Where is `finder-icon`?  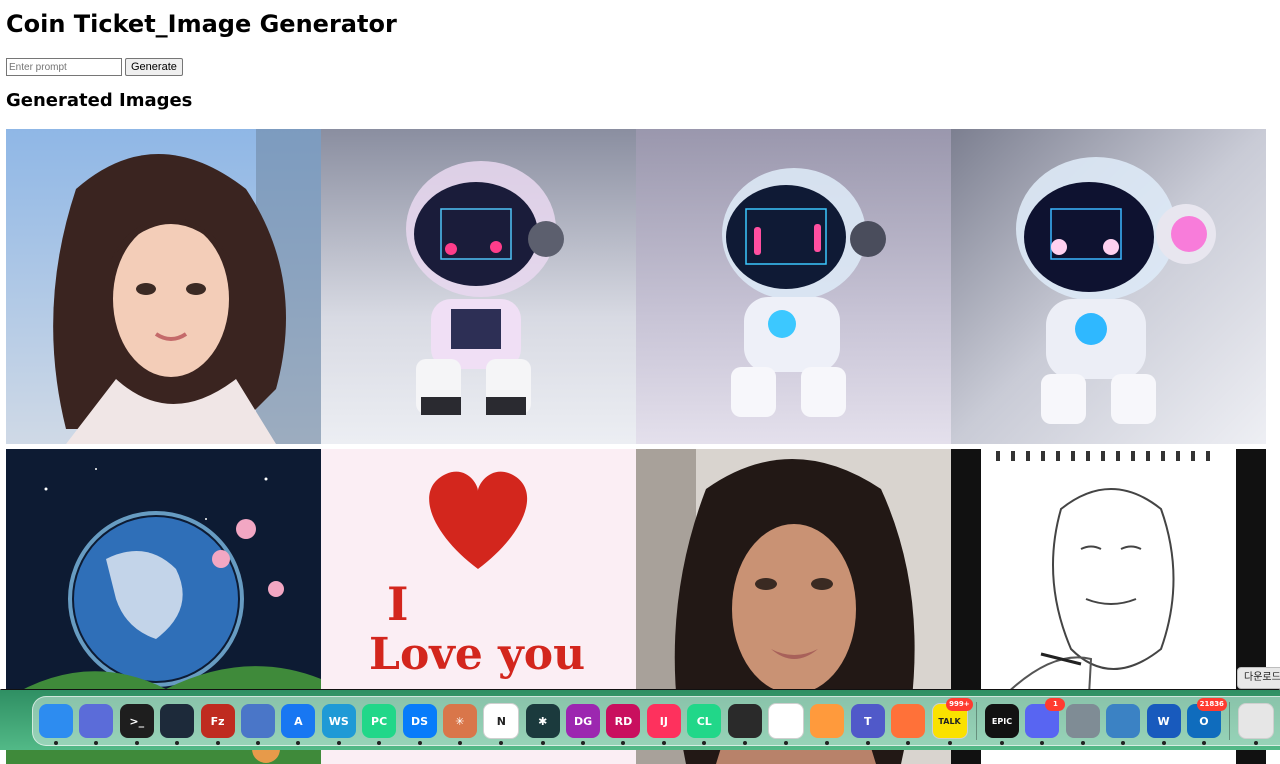 finder-icon is located at coordinates (56, 724).